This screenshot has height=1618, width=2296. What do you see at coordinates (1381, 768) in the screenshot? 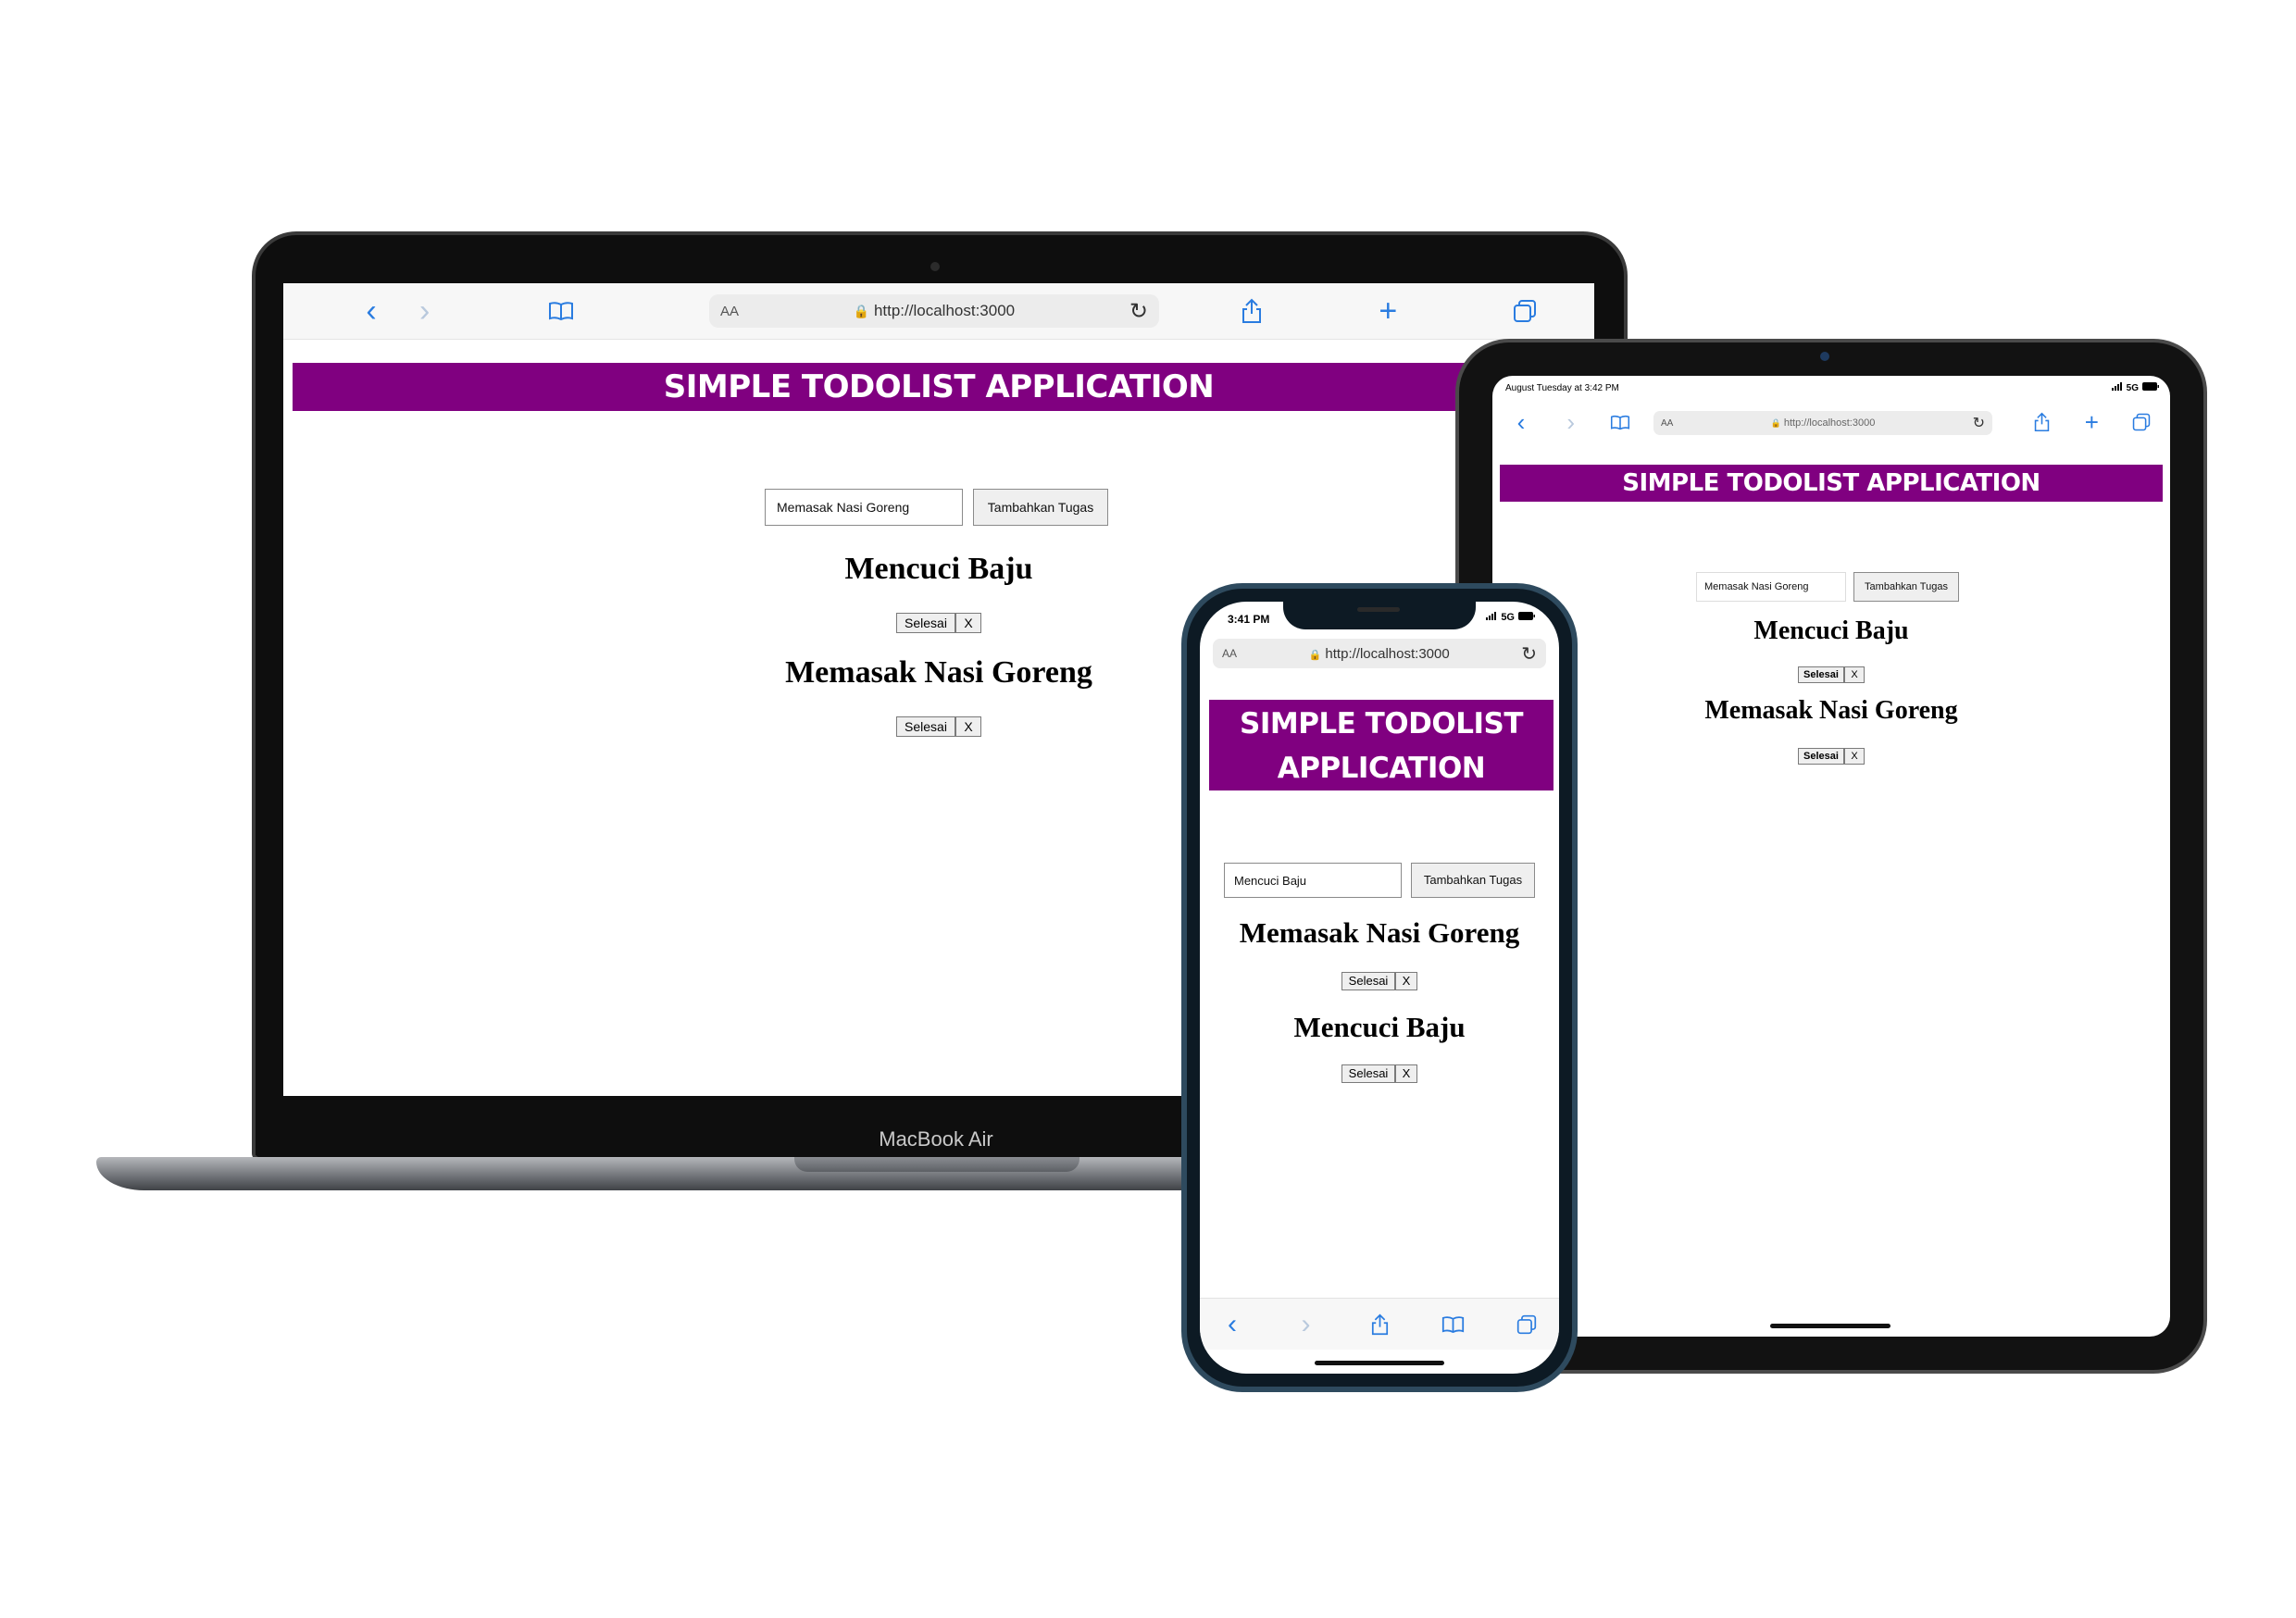
I see `app-header-line: APPLICATION` at bounding box center [1381, 768].